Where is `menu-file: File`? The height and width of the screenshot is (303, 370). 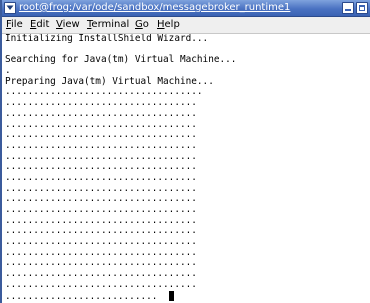
menu-file: File is located at coordinates (14, 25).